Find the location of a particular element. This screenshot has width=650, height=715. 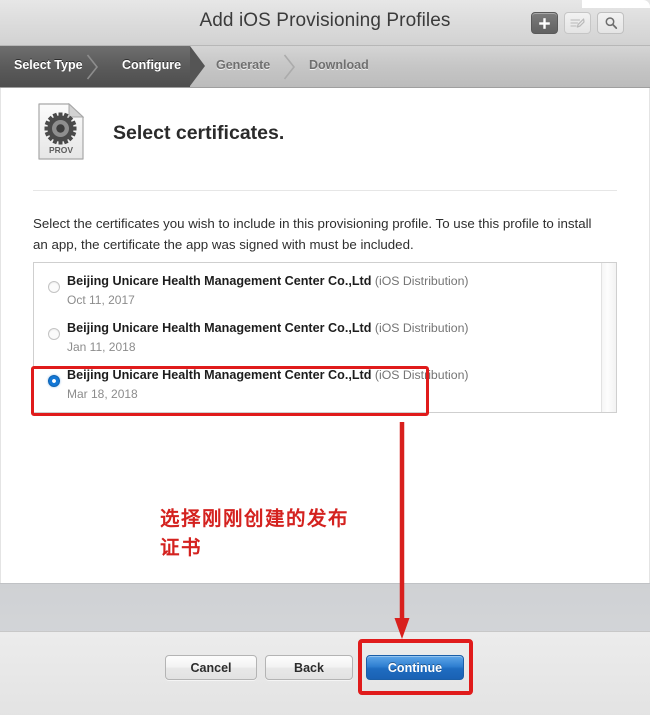

window-titlebar: Add iOS Provisioning Profiles is located at coordinates (325, 23).